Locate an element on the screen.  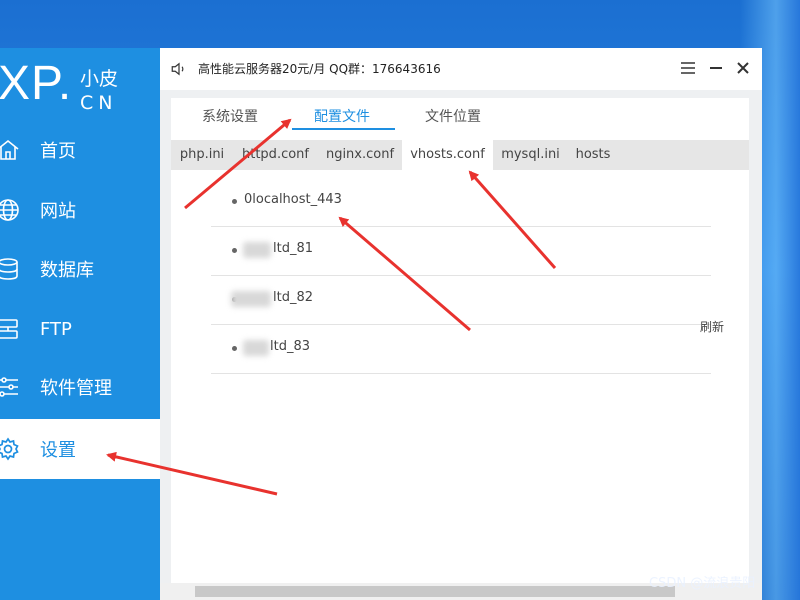
logo-cn-top: 小皮 is located at coordinates (99, 79).